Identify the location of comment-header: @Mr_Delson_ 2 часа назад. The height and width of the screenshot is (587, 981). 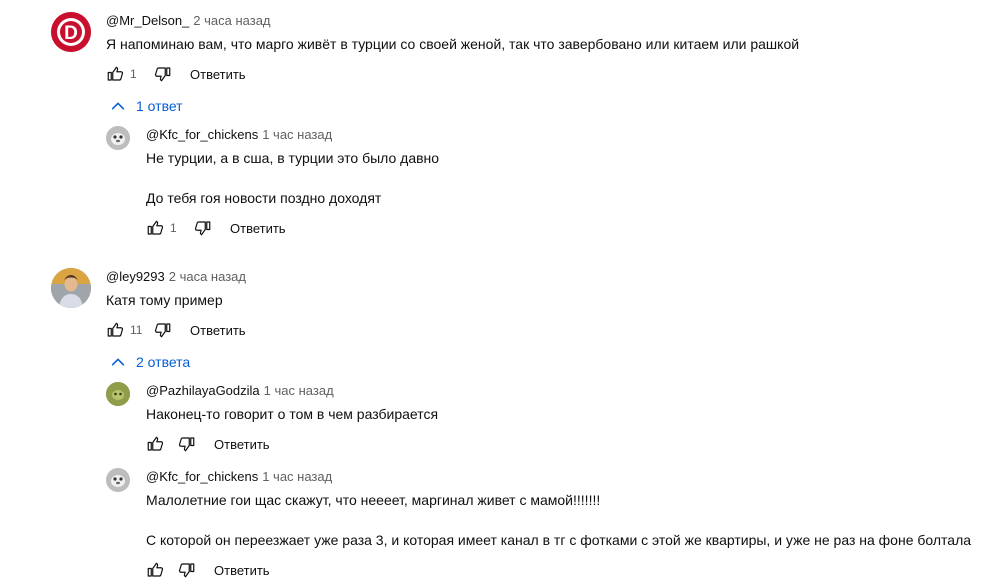
(188, 20).